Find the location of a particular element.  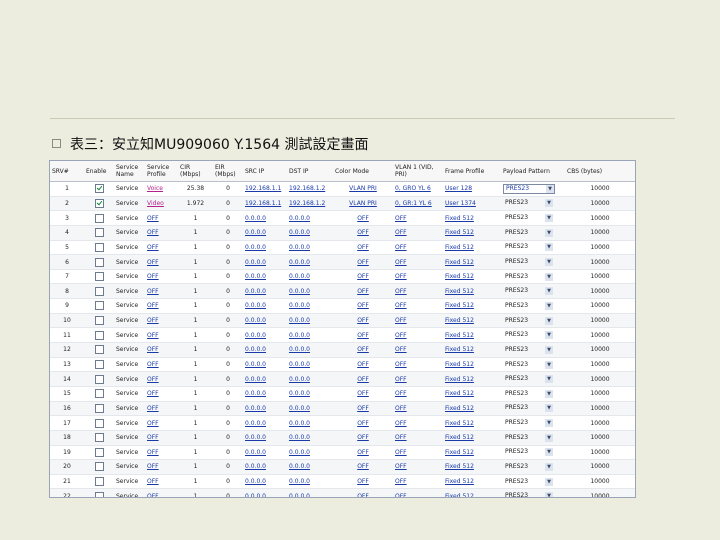

dst-ip-link: 192.168.1.2 is located at coordinates (307, 203).